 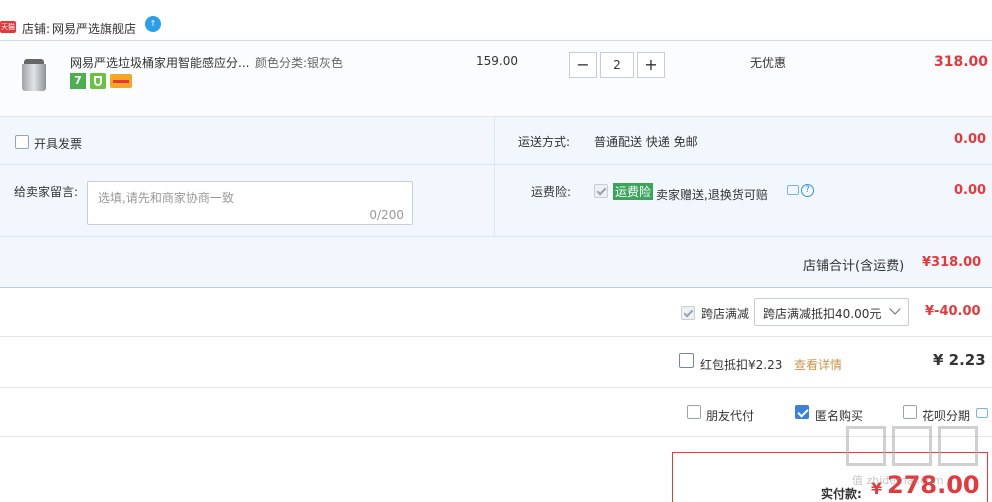 What do you see at coordinates (946, 416) in the screenshot?
I see `huabei-label: 花呗分期` at bounding box center [946, 416].